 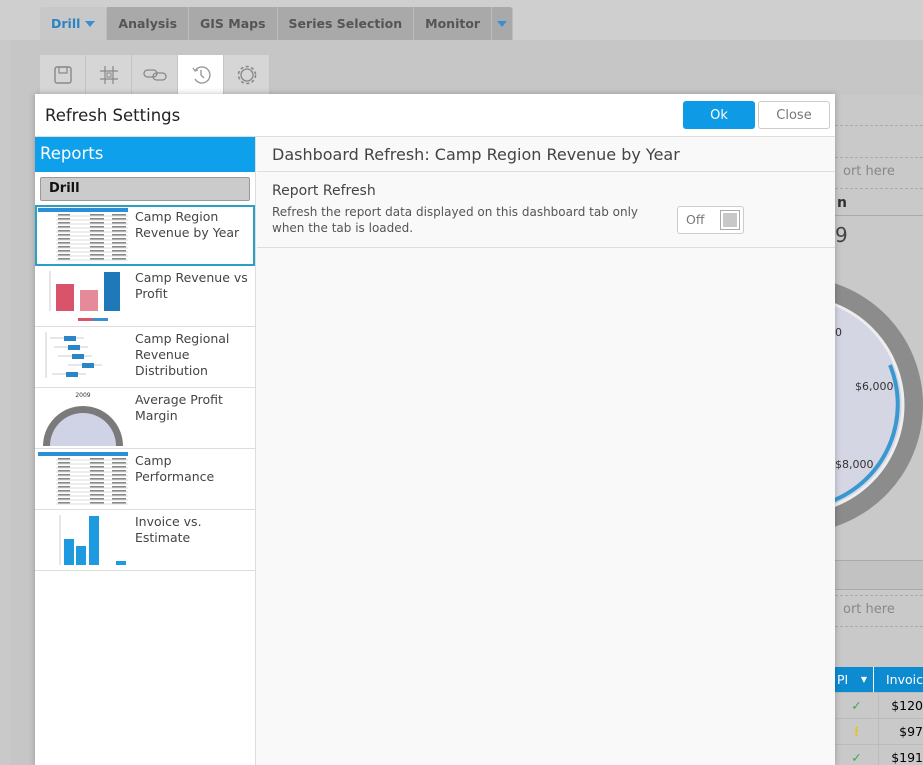 I want to click on section-title: Report Refresh, so click(x=324, y=191).